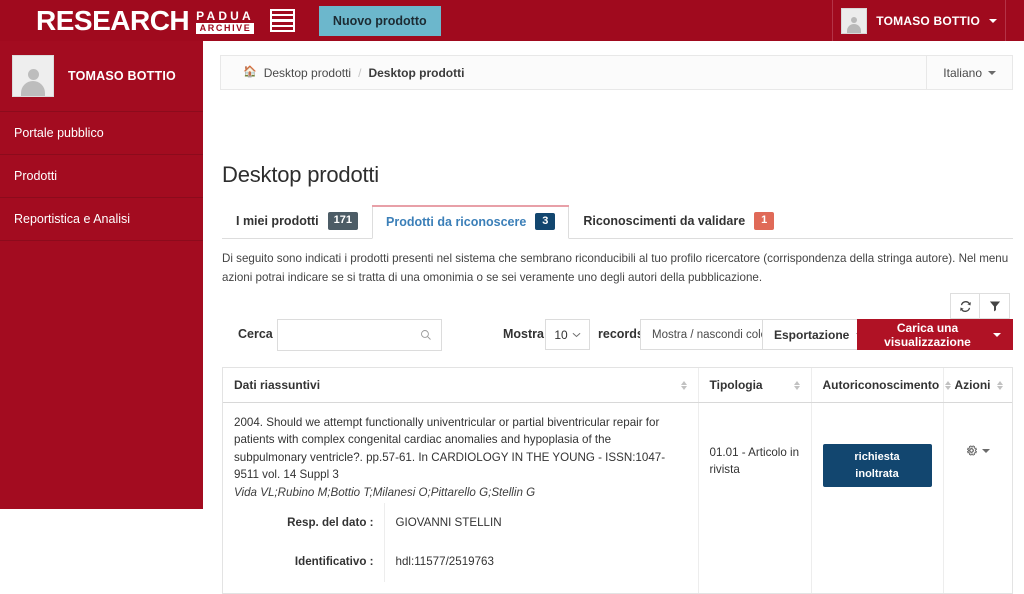 This screenshot has width=1024, height=594. What do you see at coordinates (995, 306) in the screenshot?
I see `filter-icon` at bounding box center [995, 306].